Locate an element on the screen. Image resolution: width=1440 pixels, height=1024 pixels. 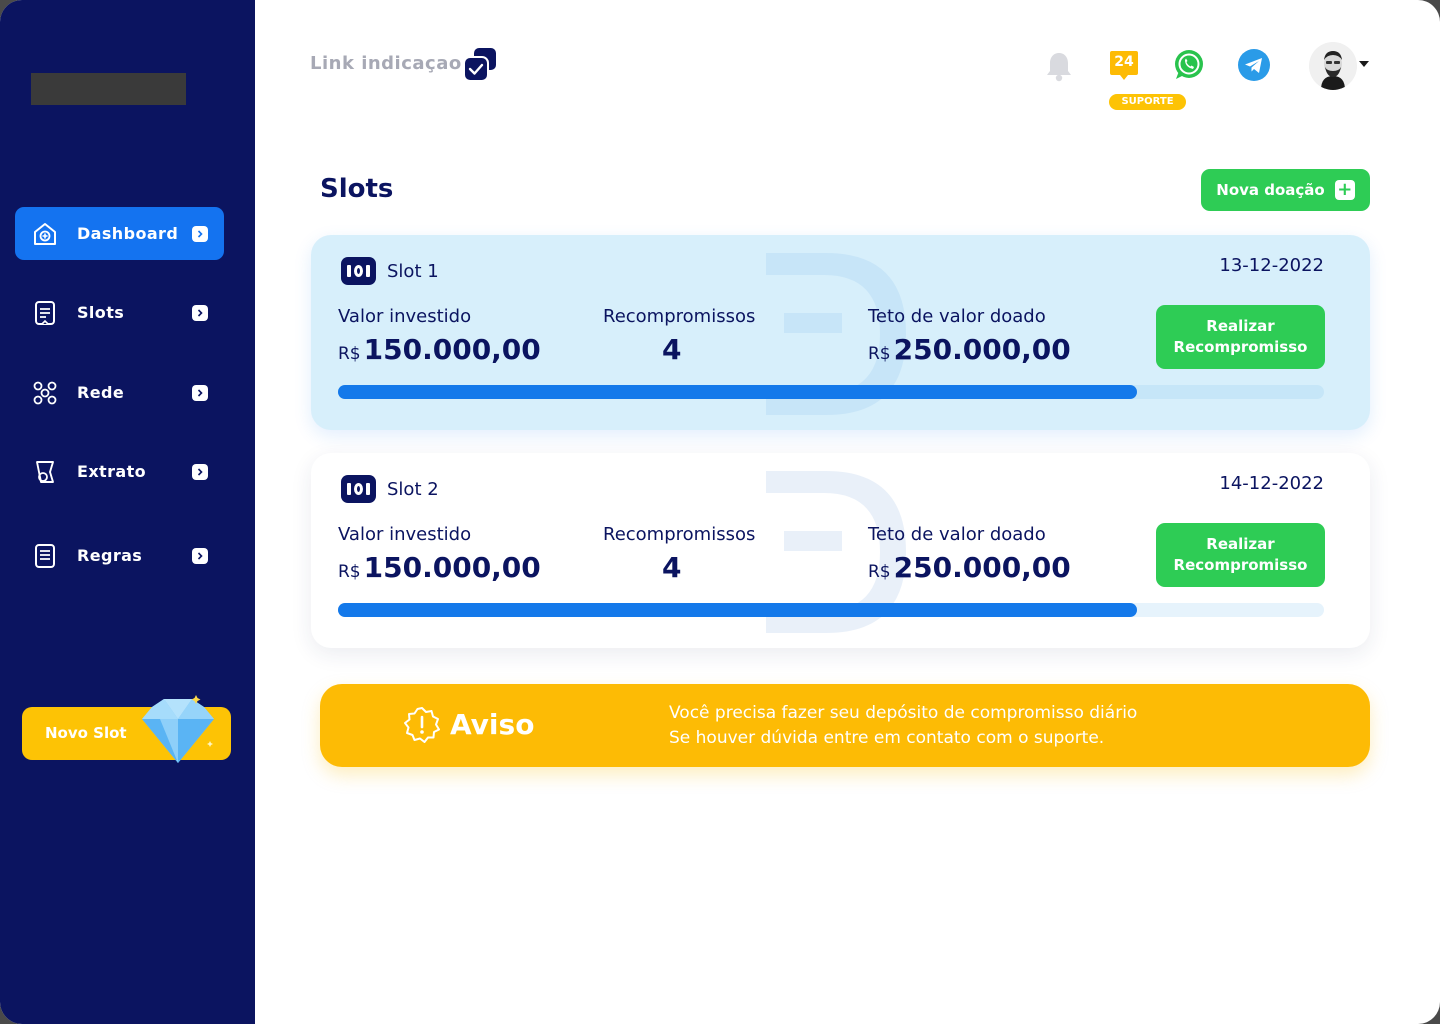
sidebar-item-rede: Rede is located at coordinates (119, 392).